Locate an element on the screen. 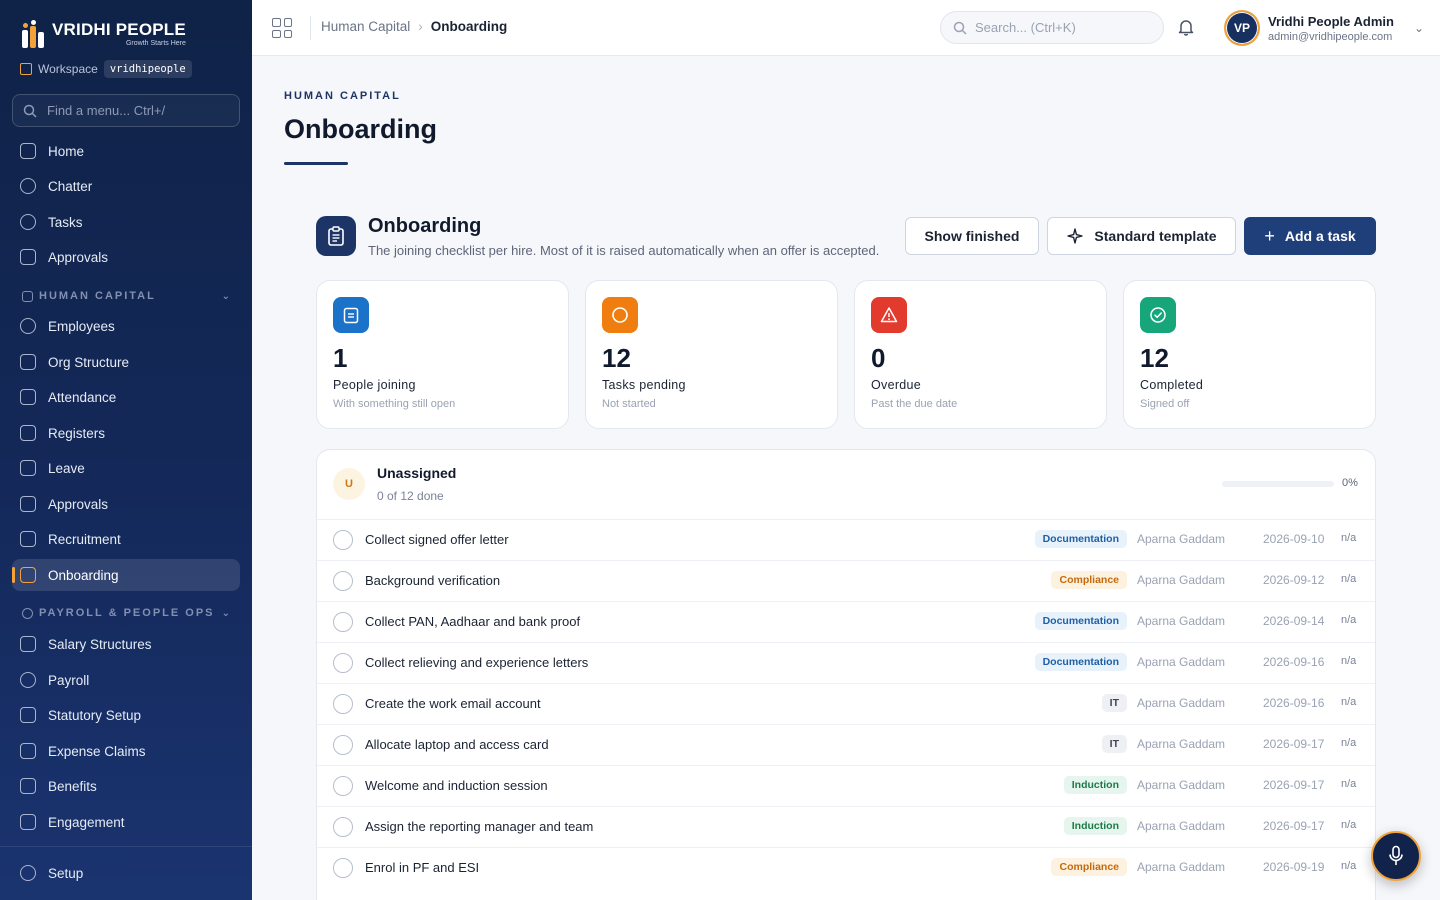 The image size is (1440, 900). menu-search-input: Find a menu... Ctrl+/ is located at coordinates (126, 110).